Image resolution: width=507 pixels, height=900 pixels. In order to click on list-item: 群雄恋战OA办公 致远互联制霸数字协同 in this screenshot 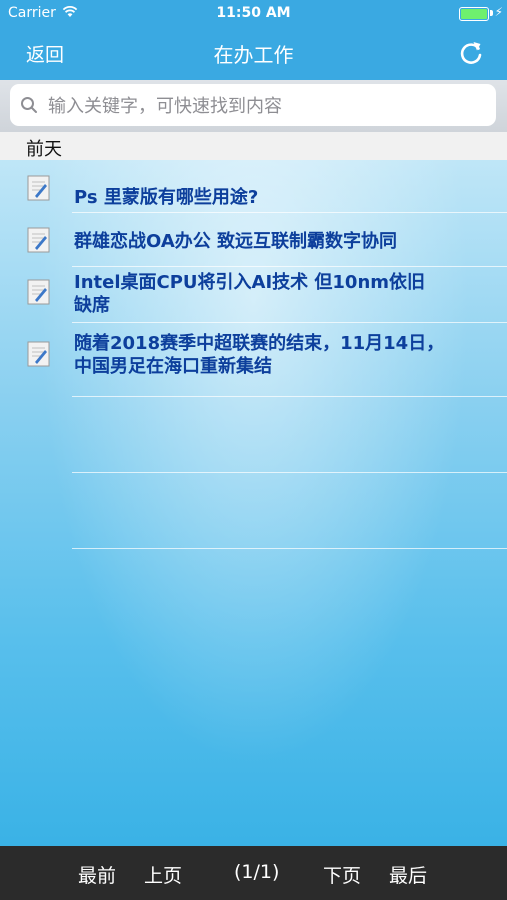, I will do `click(253, 243)`.